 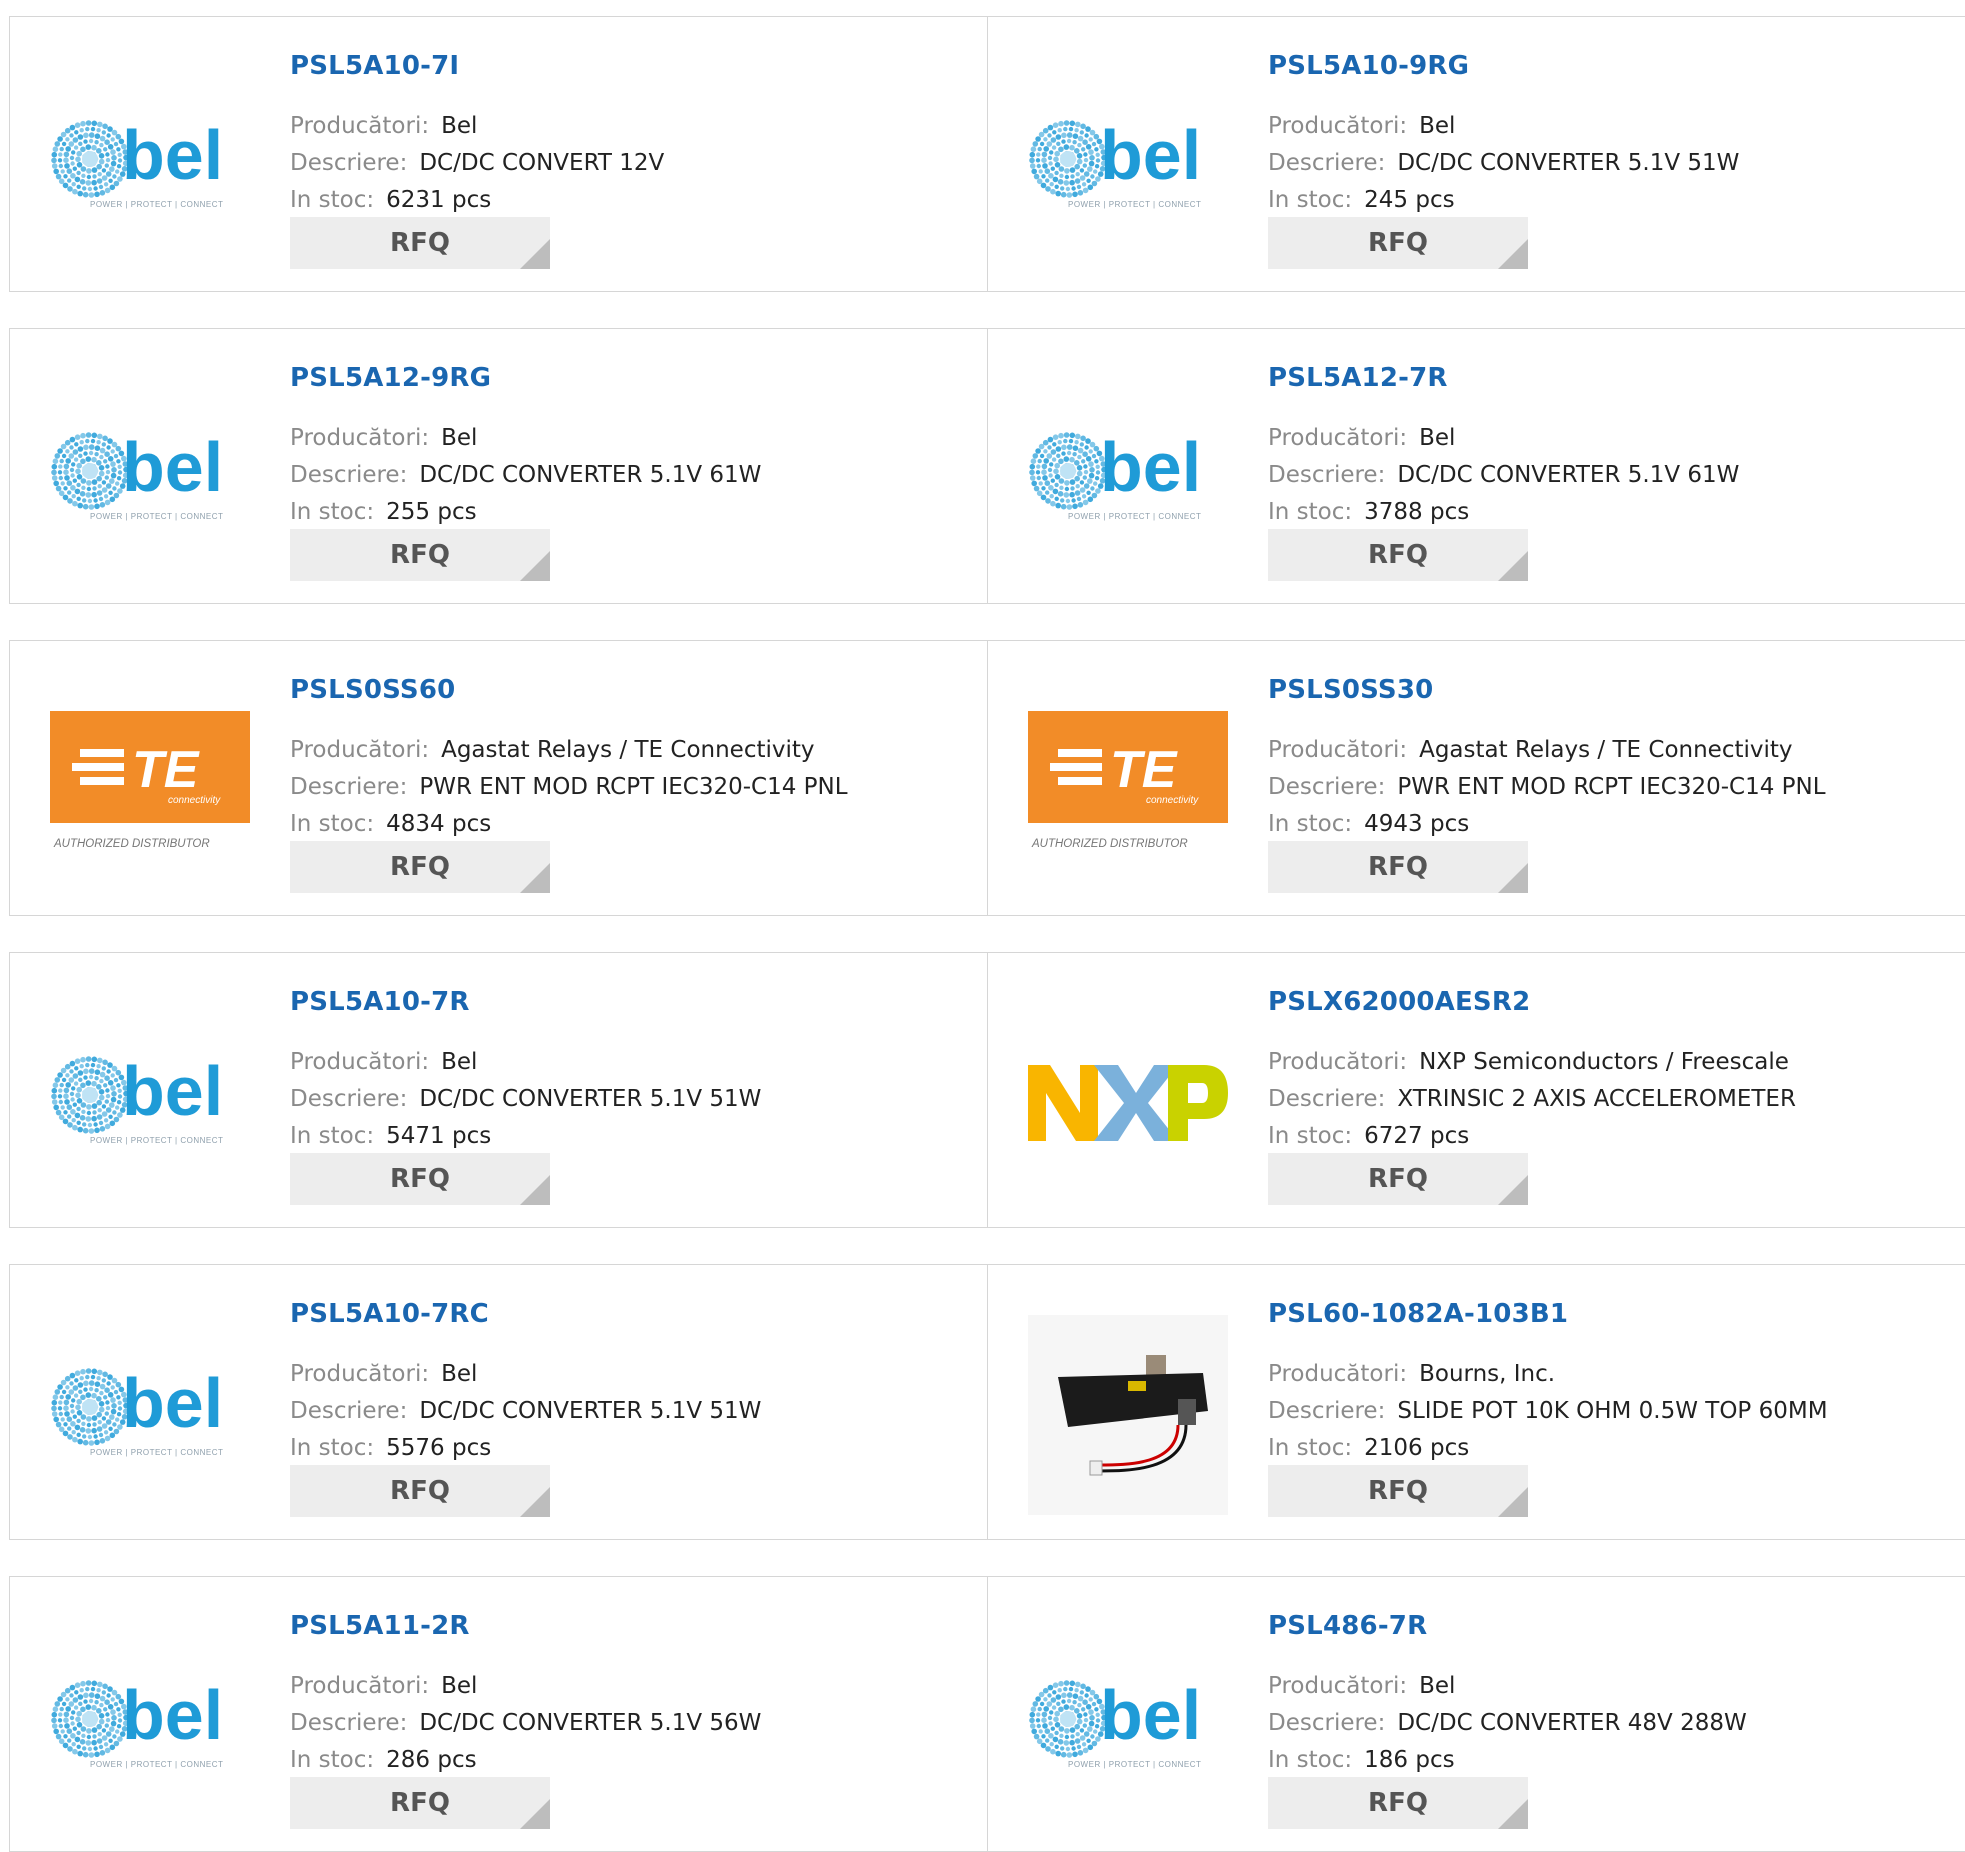 I want to click on part-number-link: PSL5A10-7I, so click(x=374, y=66).